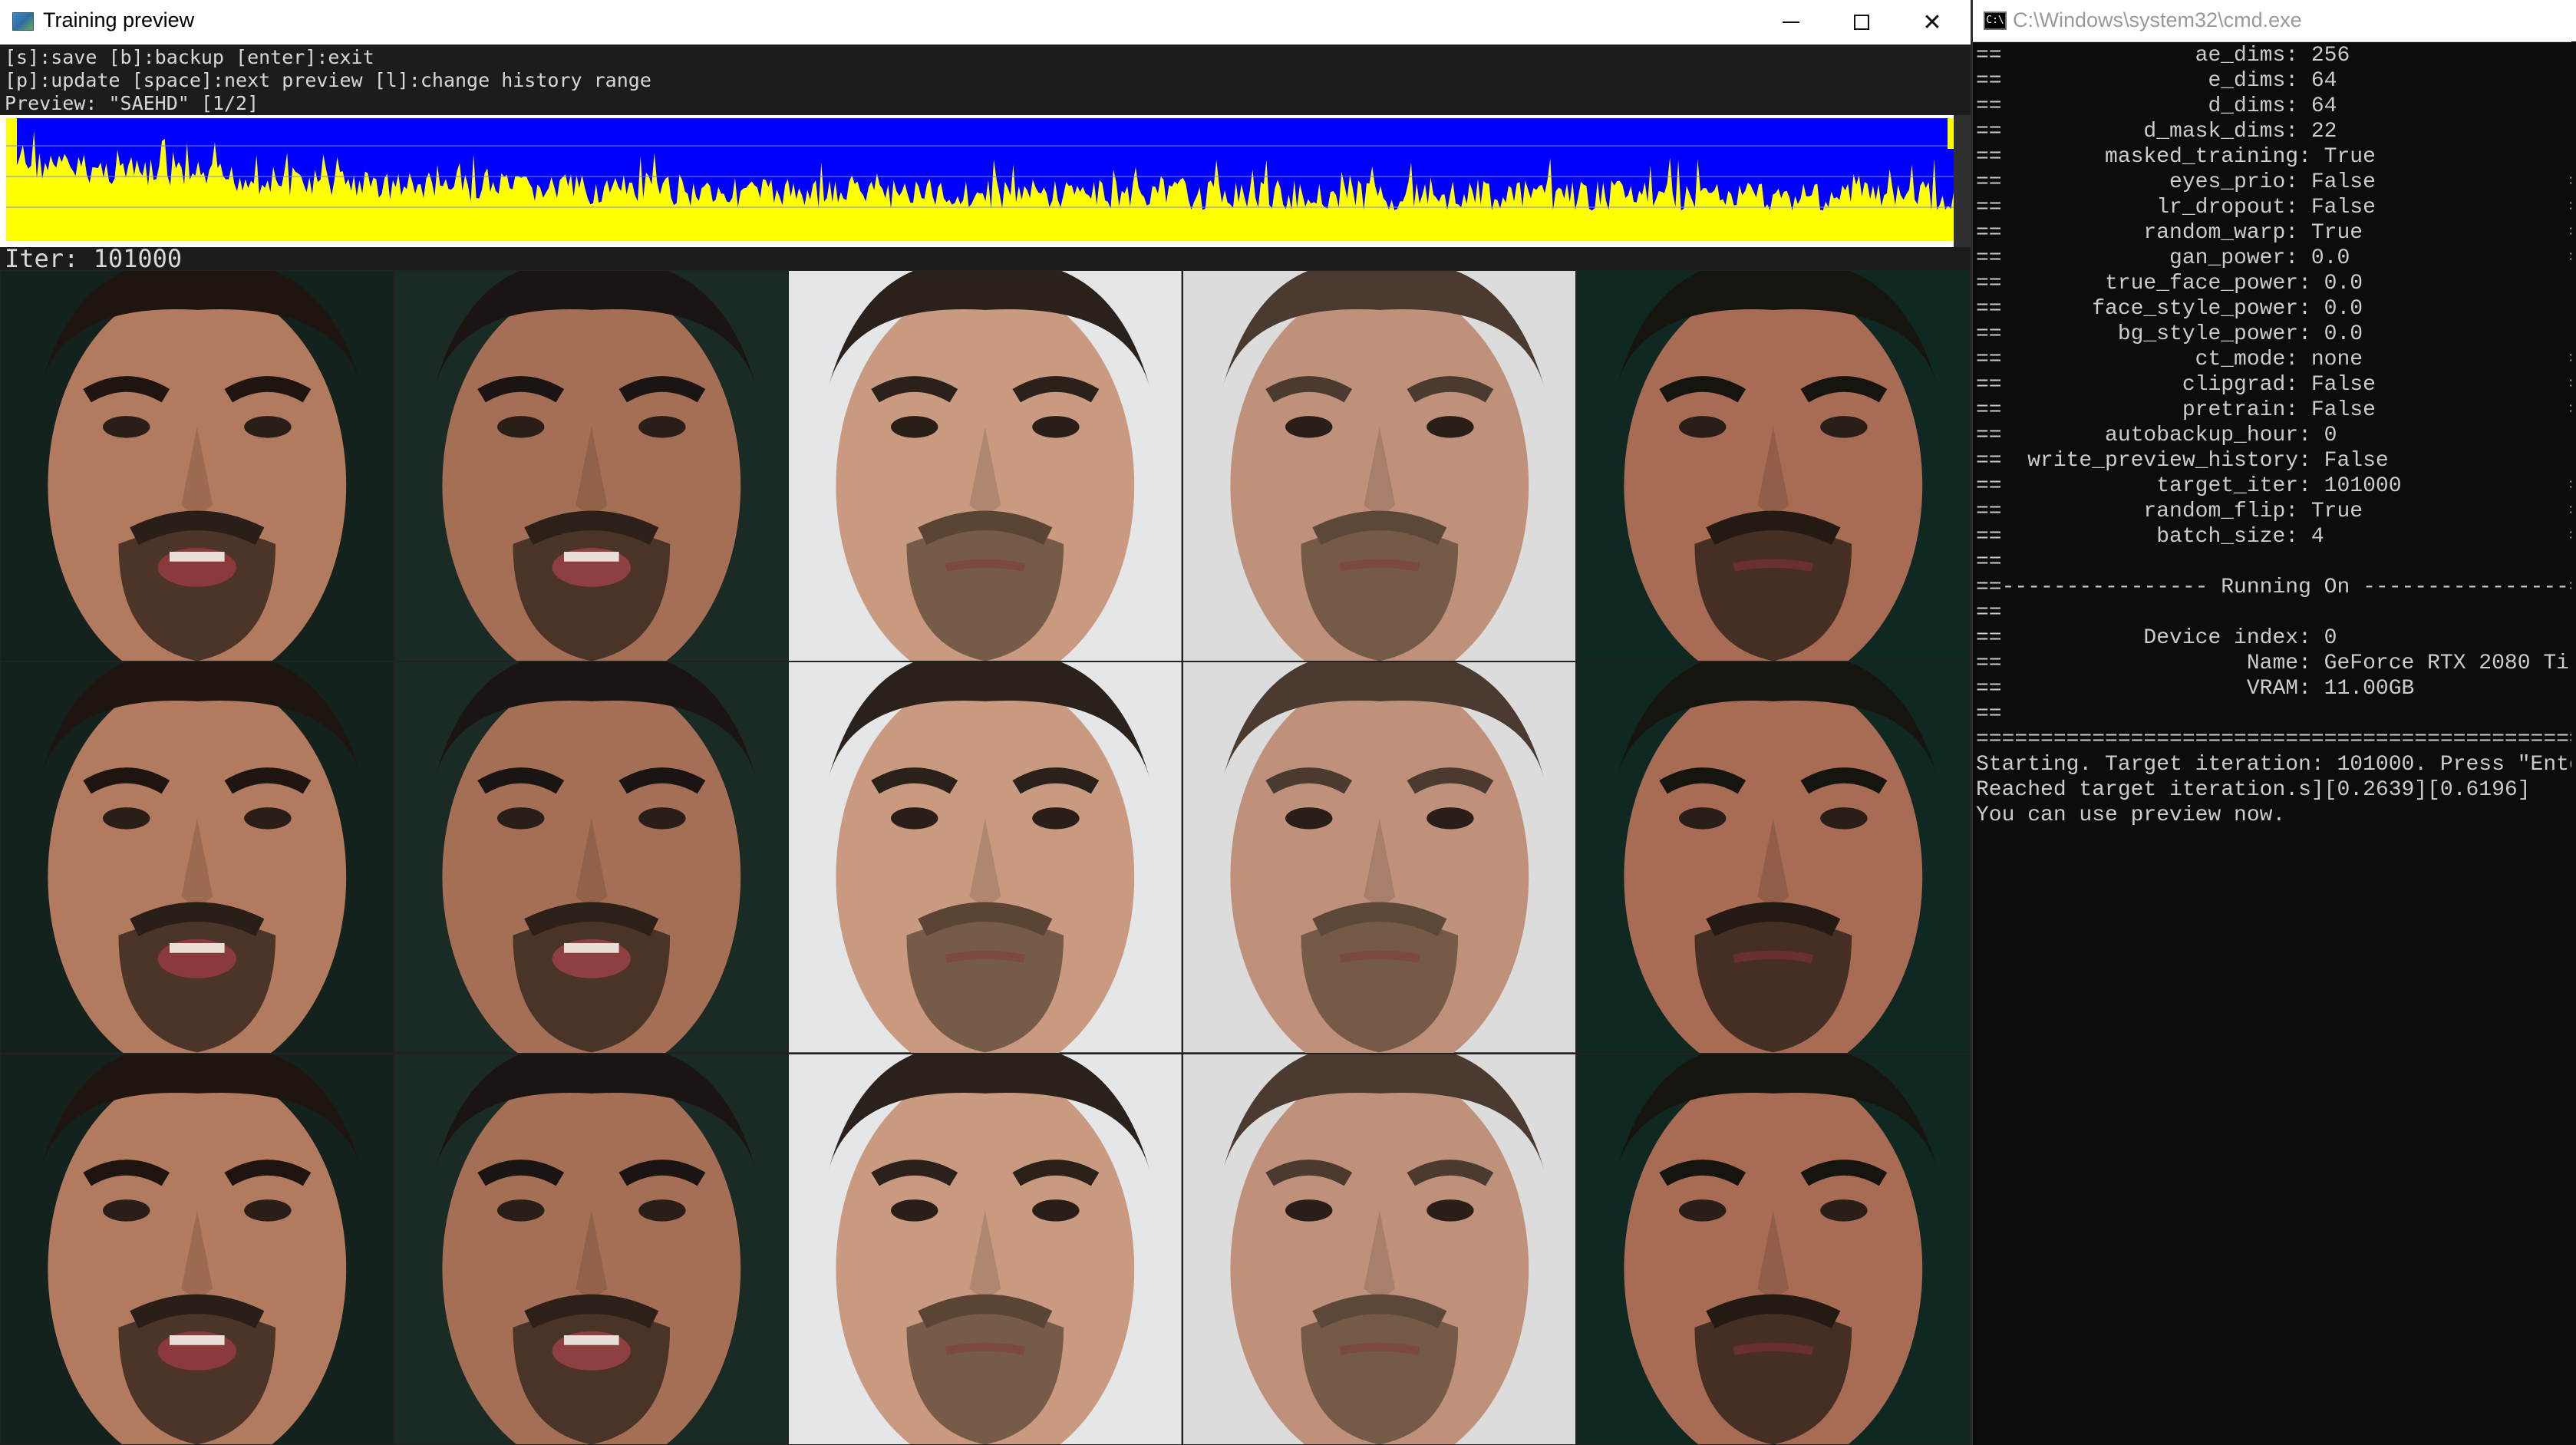  I want to click on maximize-icon, so click(1861, 22).